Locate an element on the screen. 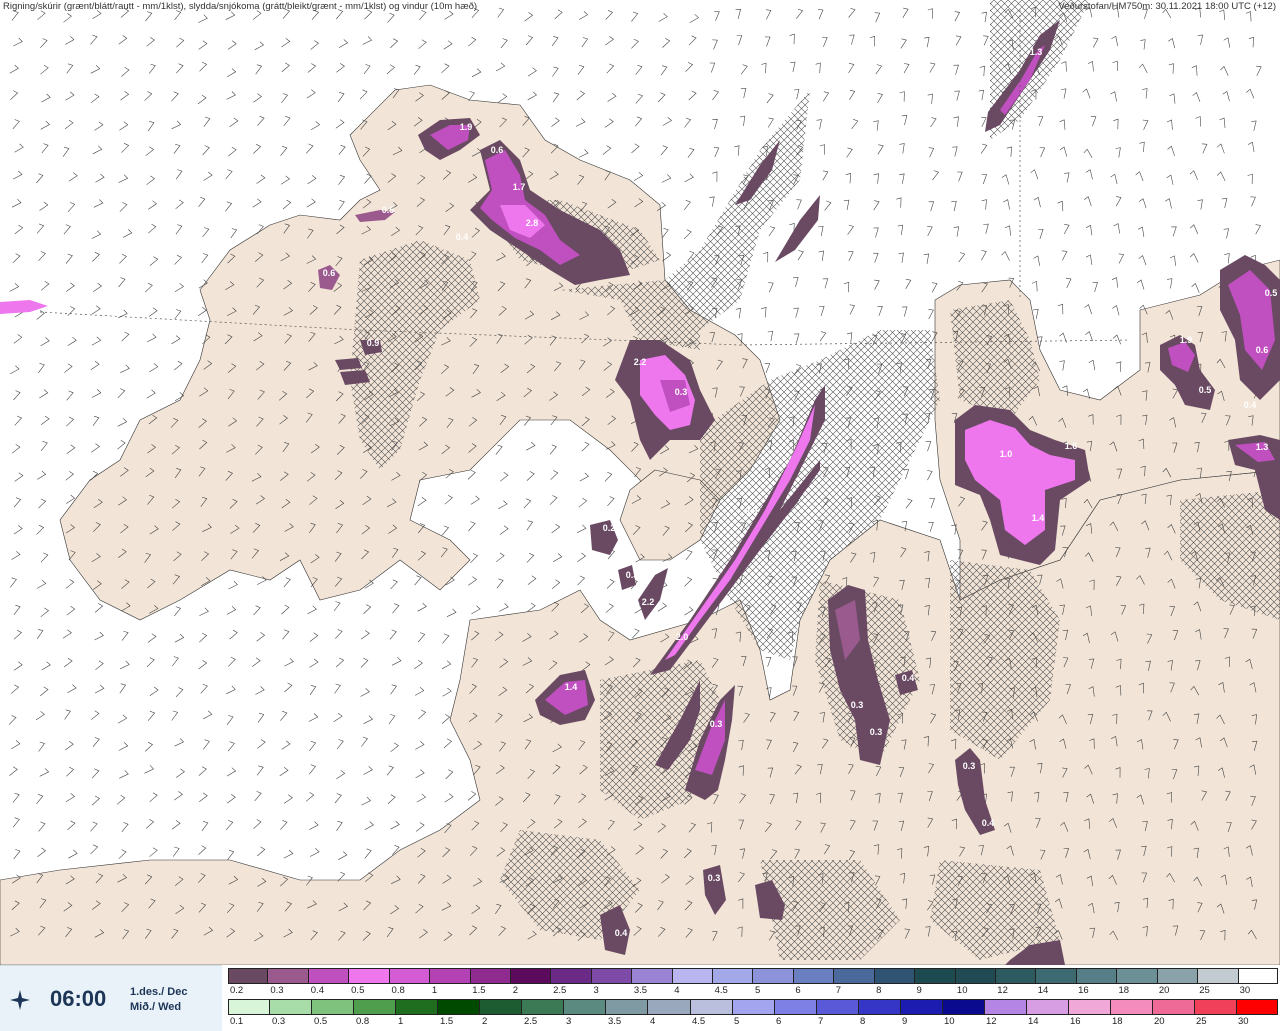 The image size is (1280, 1031). scale-label: 0.3 is located at coordinates (279, 1021).